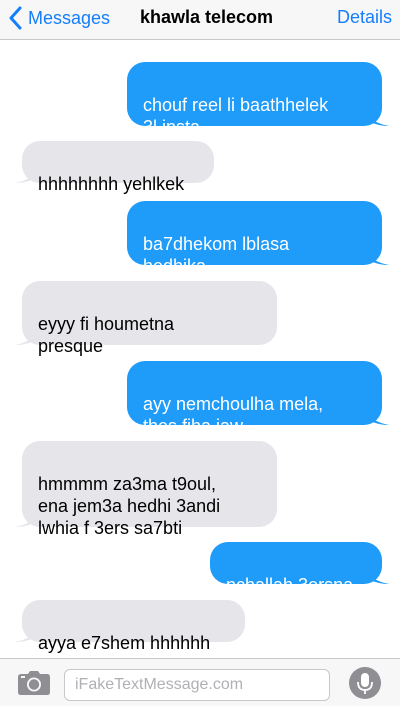  Describe the element at coordinates (216, 255) in the screenshot. I see `message-text: ba7dhekom lblasa hedhika` at that location.